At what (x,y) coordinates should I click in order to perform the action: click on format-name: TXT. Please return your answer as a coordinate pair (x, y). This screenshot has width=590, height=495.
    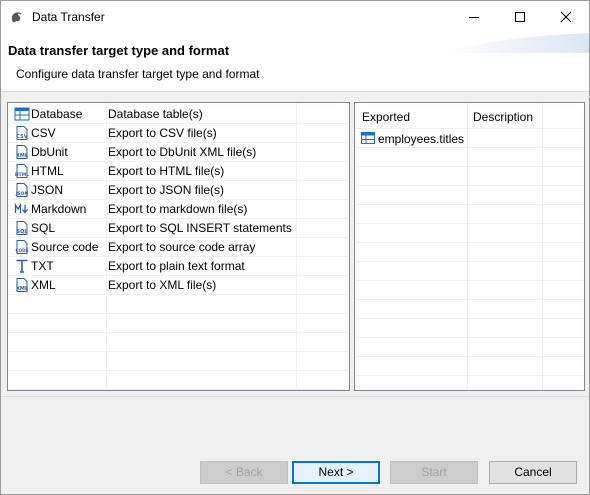
    Looking at the image, I should click on (42, 266).